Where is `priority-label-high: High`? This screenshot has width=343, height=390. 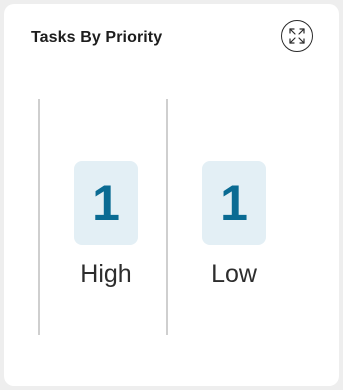 priority-label-high: High is located at coordinates (106, 274).